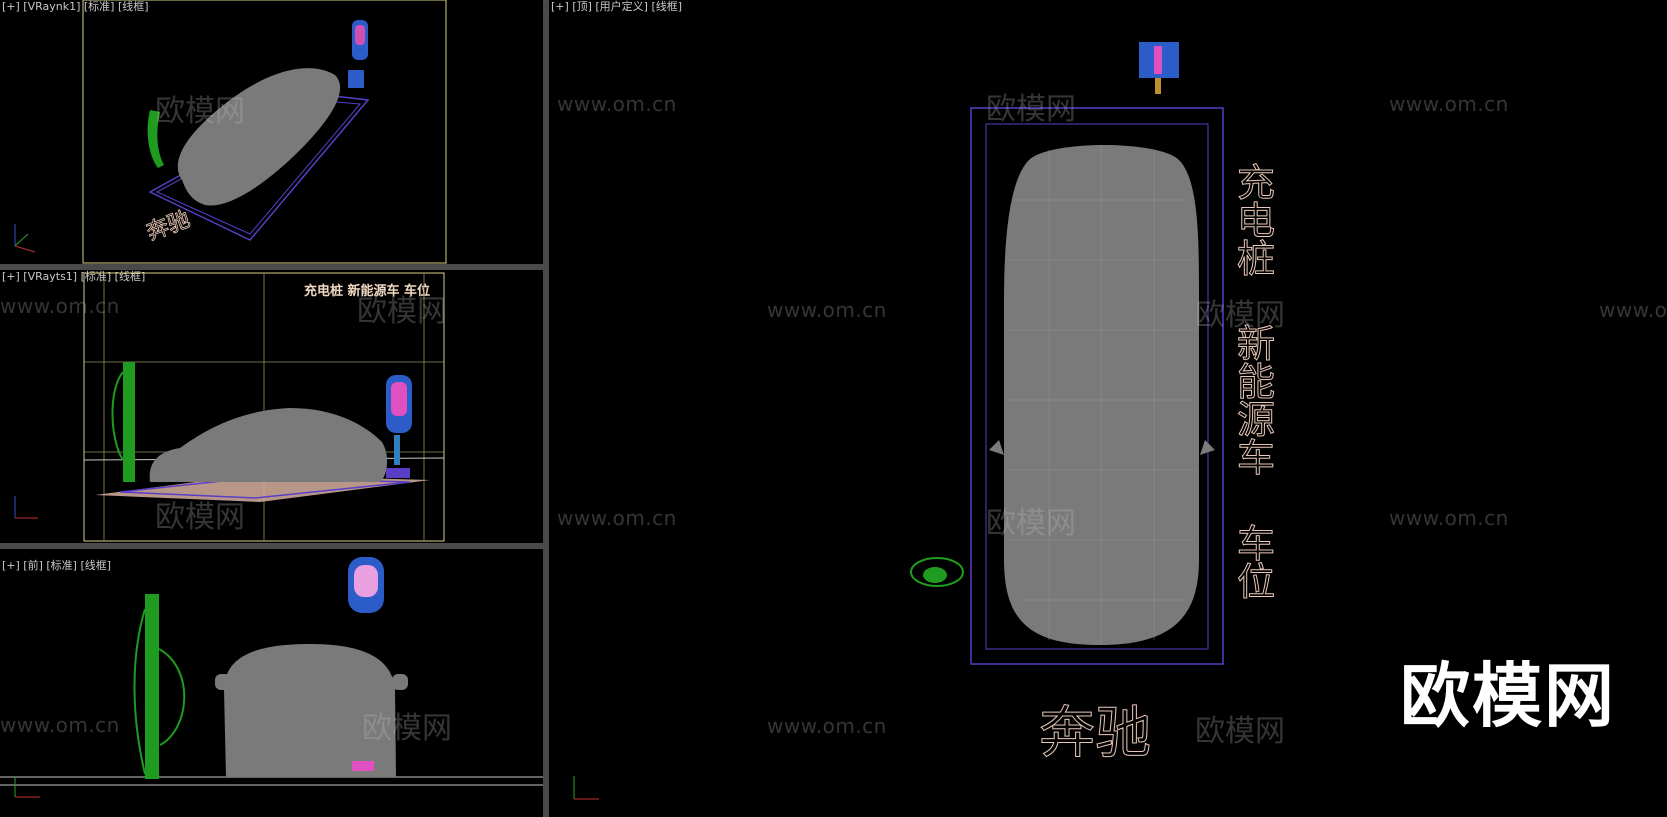 This screenshot has width=1667, height=817. I want to click on vertical-text-char: 桩, so click(1256, 259).